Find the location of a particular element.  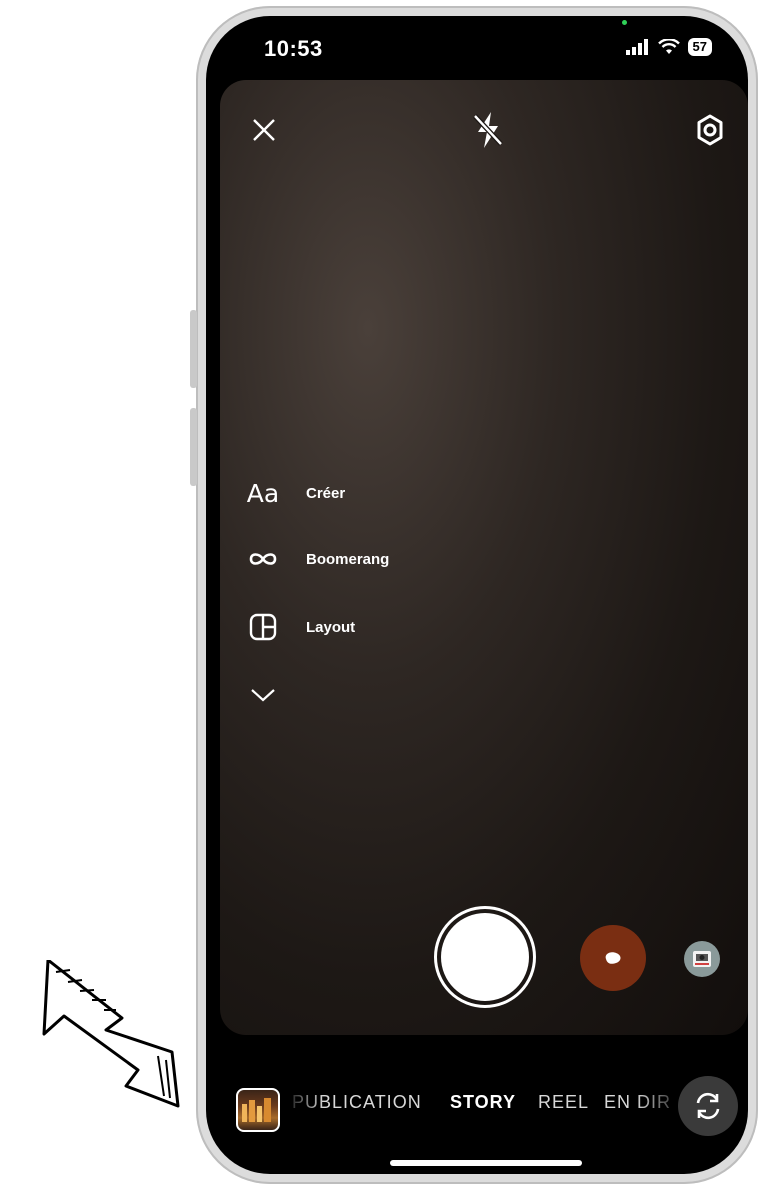

infinity-icon is located at coordinates (263, 559).